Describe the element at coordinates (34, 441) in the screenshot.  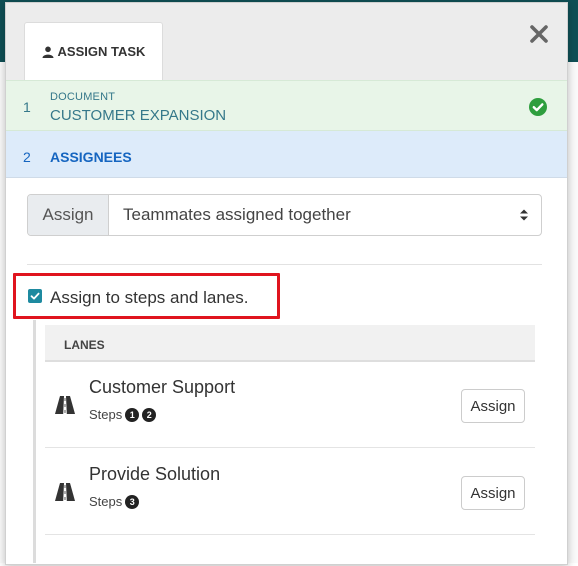
I see `lanes-rule` at that location.